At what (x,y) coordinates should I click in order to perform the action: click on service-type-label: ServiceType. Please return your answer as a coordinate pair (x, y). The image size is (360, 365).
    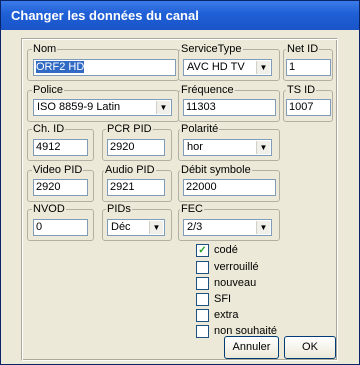
    Looking at the image, I should click on (211, 49).